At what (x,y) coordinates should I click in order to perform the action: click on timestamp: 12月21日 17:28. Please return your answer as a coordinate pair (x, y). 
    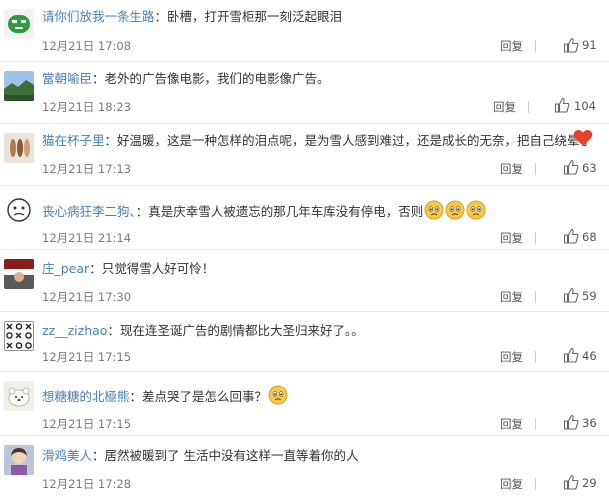
    Looking at the image, I should click on (87, 484).